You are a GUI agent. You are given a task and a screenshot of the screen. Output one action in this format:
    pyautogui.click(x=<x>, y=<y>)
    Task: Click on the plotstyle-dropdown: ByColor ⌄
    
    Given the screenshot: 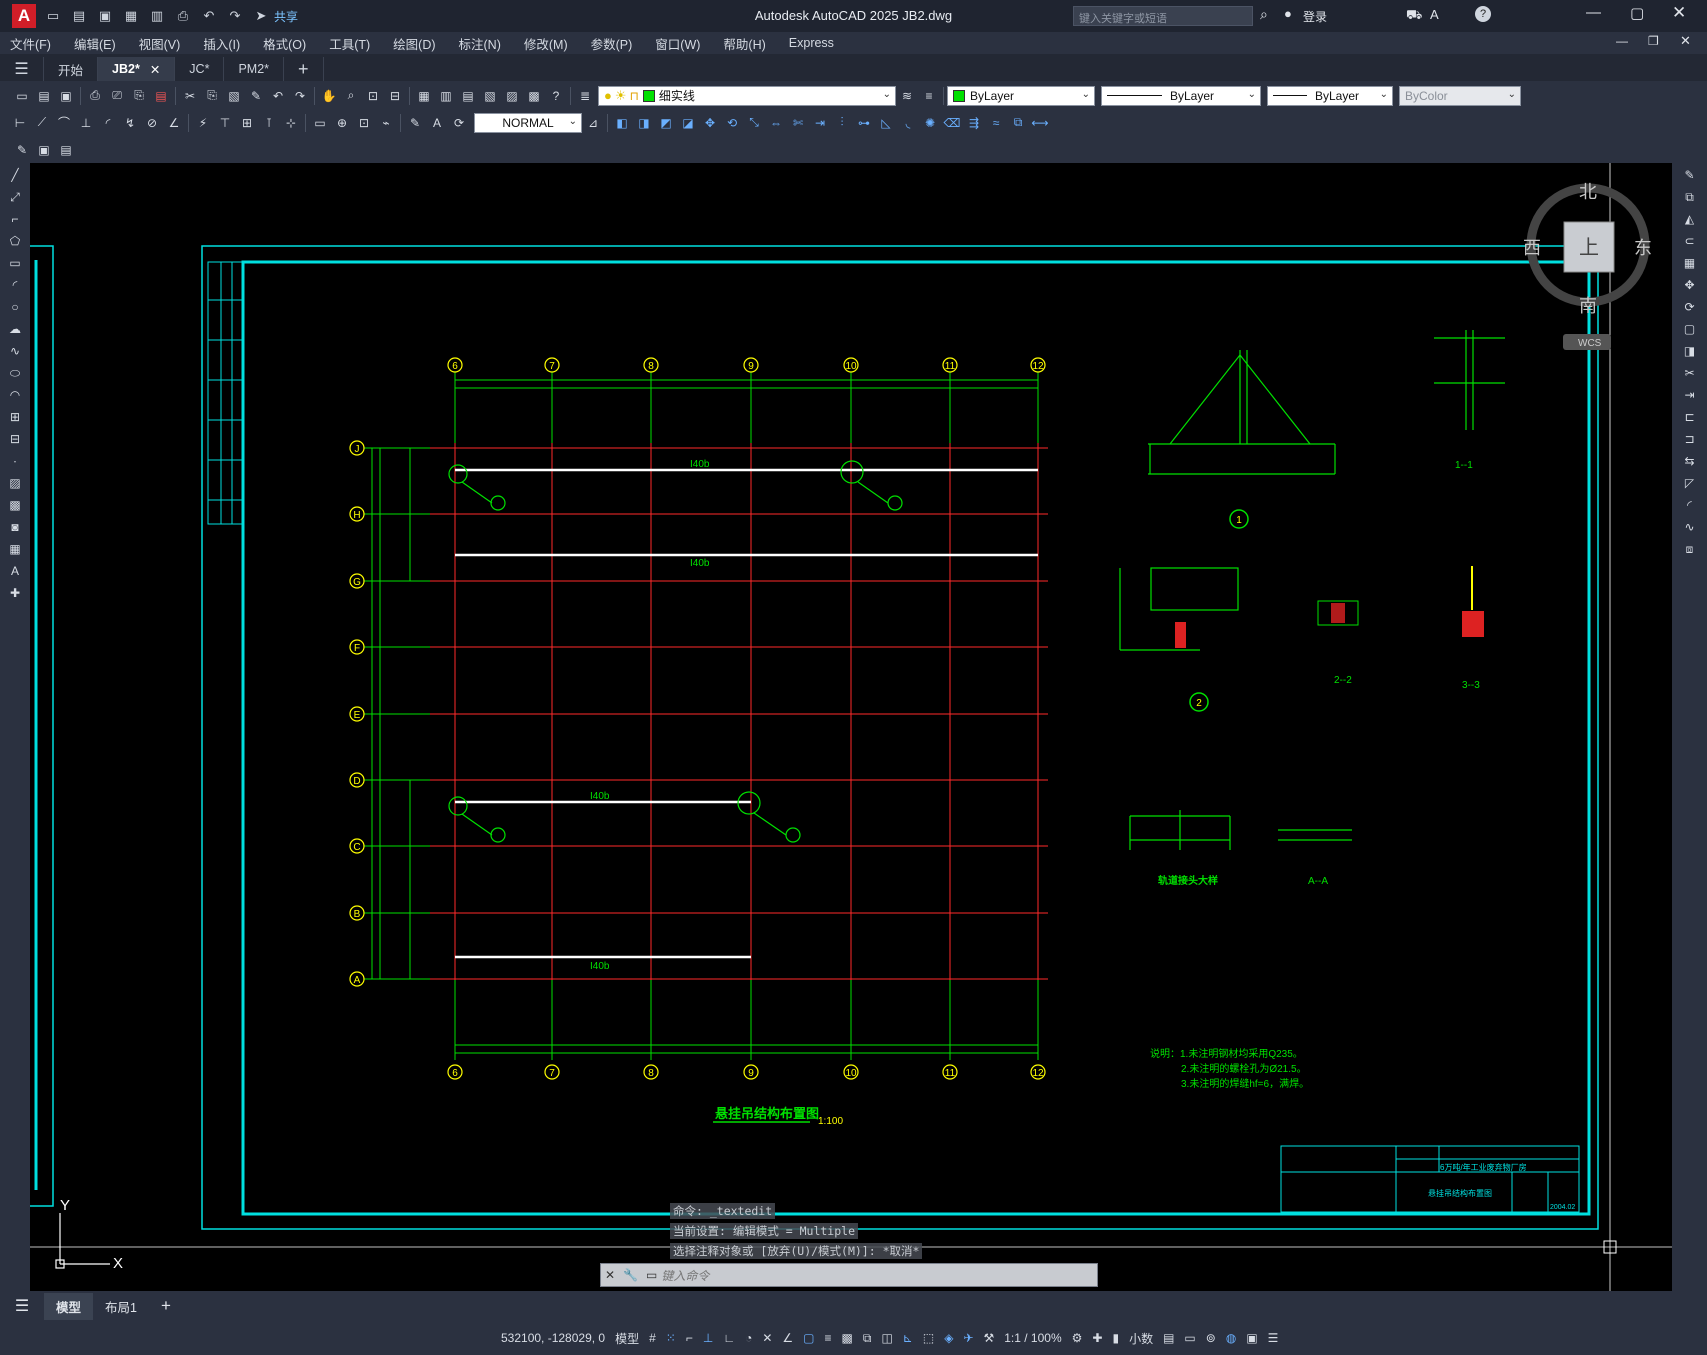 What is the action you would take?
    pyautogui.click(x=1460, y=95)
    